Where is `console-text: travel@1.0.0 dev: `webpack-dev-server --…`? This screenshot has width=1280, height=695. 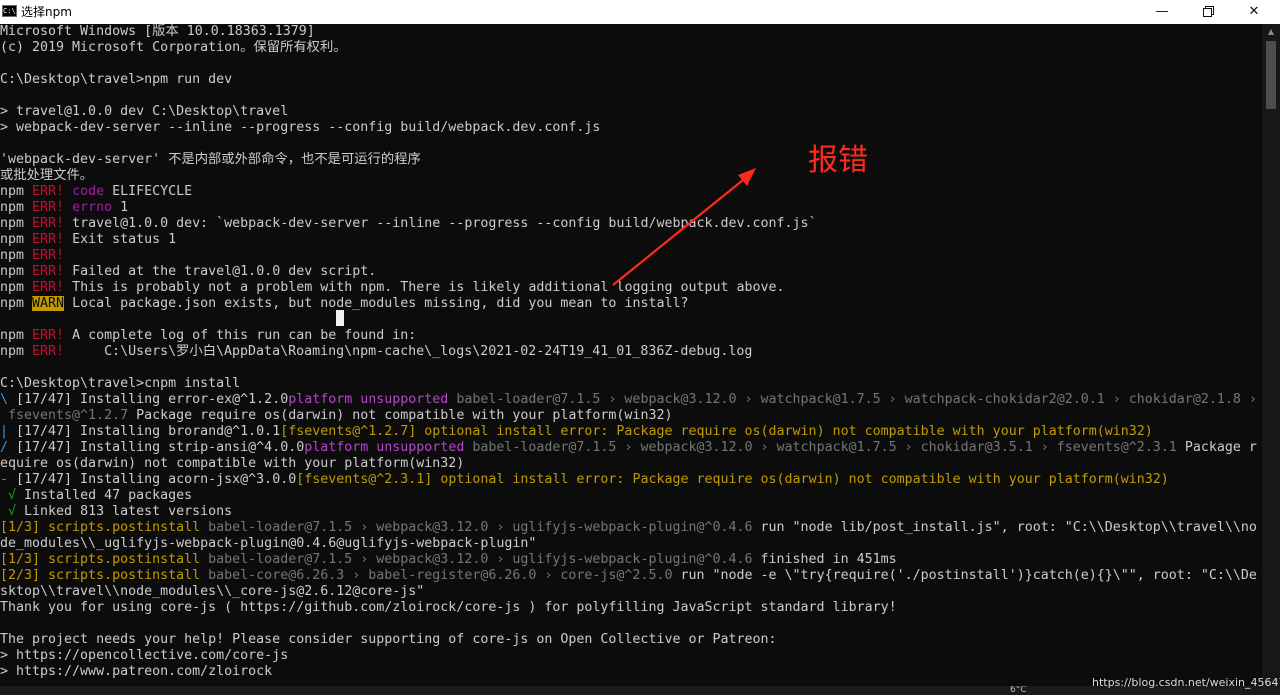
console-text: travel@1.0.0 dev: `webpack-dev-server --… is located at coordinates (440, 223).